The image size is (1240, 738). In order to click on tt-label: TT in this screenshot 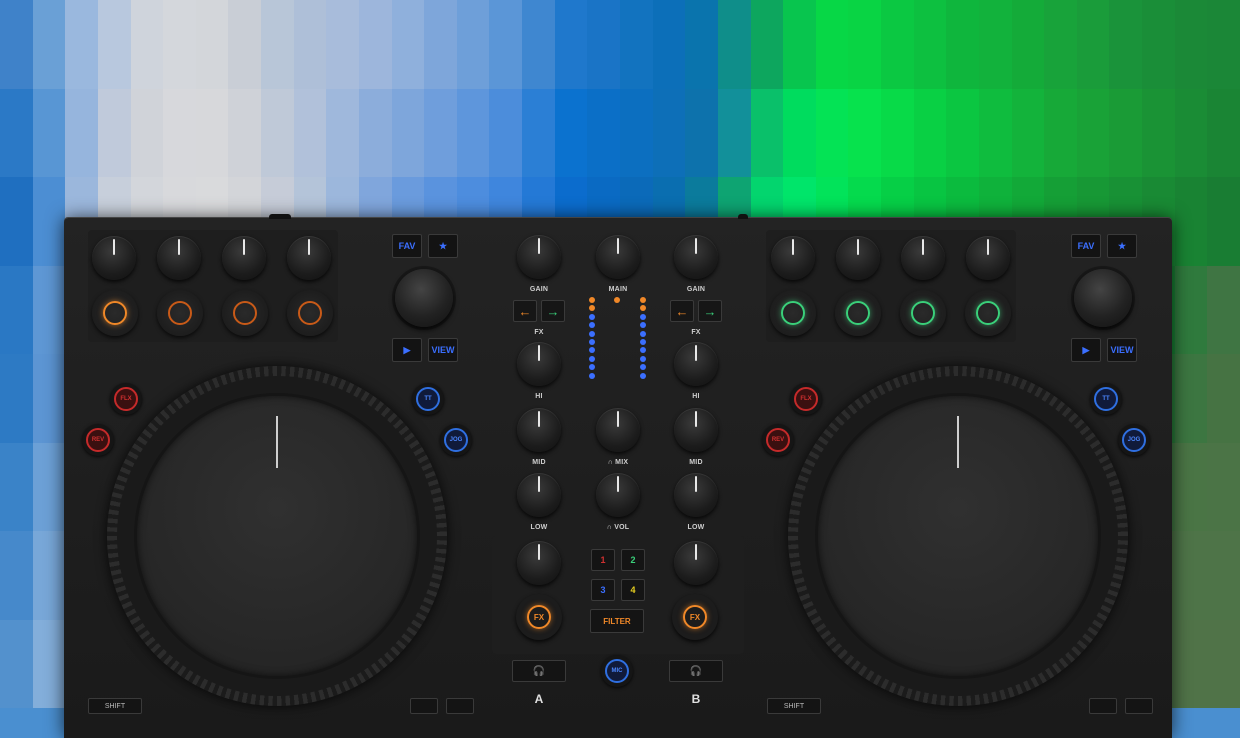, I will do `click(428, 399)`.